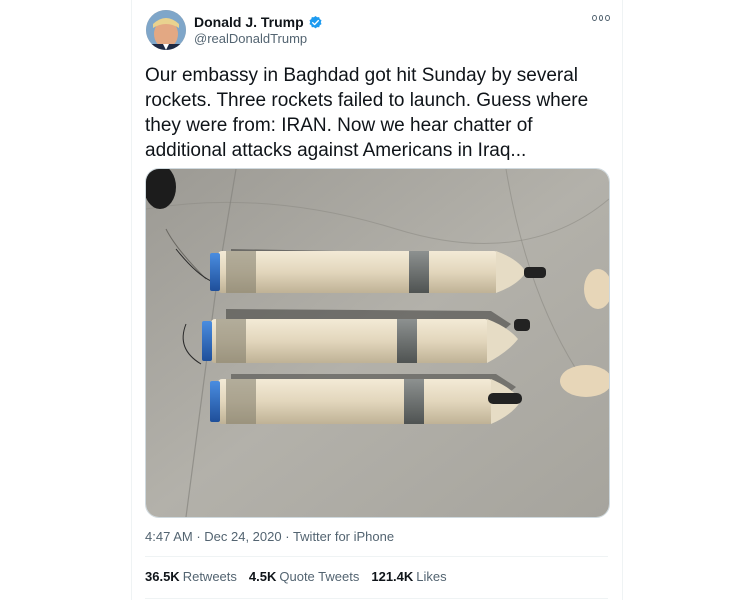 This screenshot has width=756, height=600. Describe the element at coordinates (262, 576) in the screenshot. I see `quotes-count: 4.5K` at that location.